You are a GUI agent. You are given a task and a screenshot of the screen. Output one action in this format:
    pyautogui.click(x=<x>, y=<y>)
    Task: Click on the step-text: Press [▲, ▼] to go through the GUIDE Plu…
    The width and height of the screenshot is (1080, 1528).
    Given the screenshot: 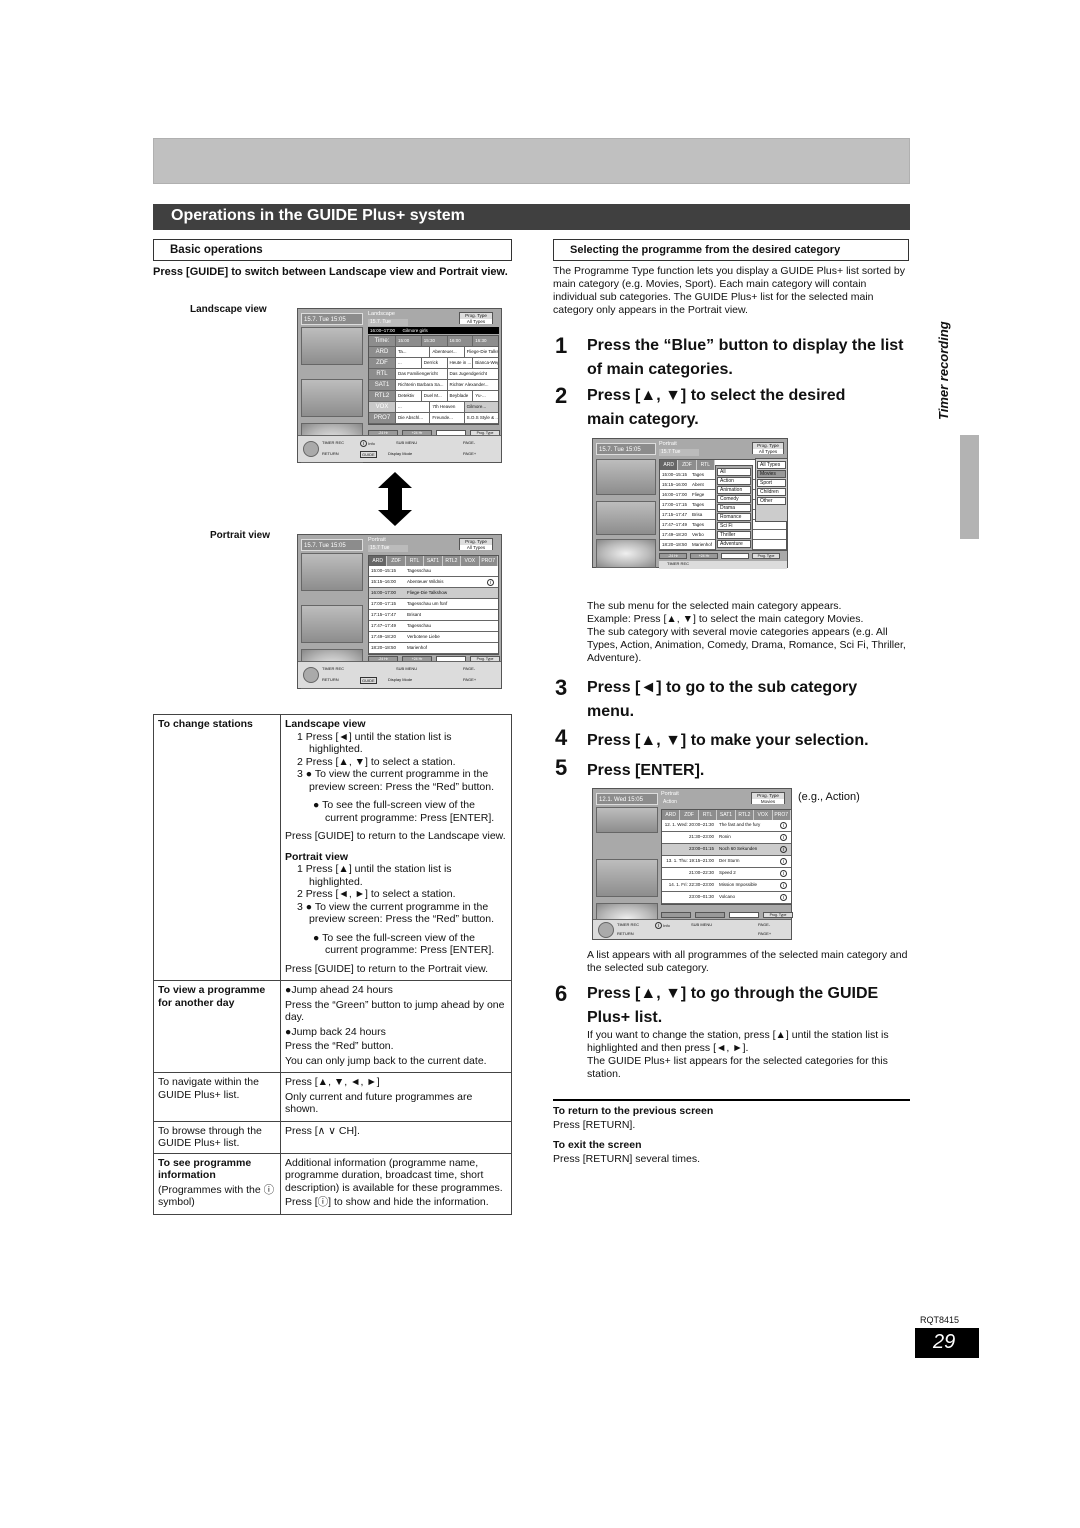 What is the action you would take?
    pyautogui.click(x=733, y=1005)
    